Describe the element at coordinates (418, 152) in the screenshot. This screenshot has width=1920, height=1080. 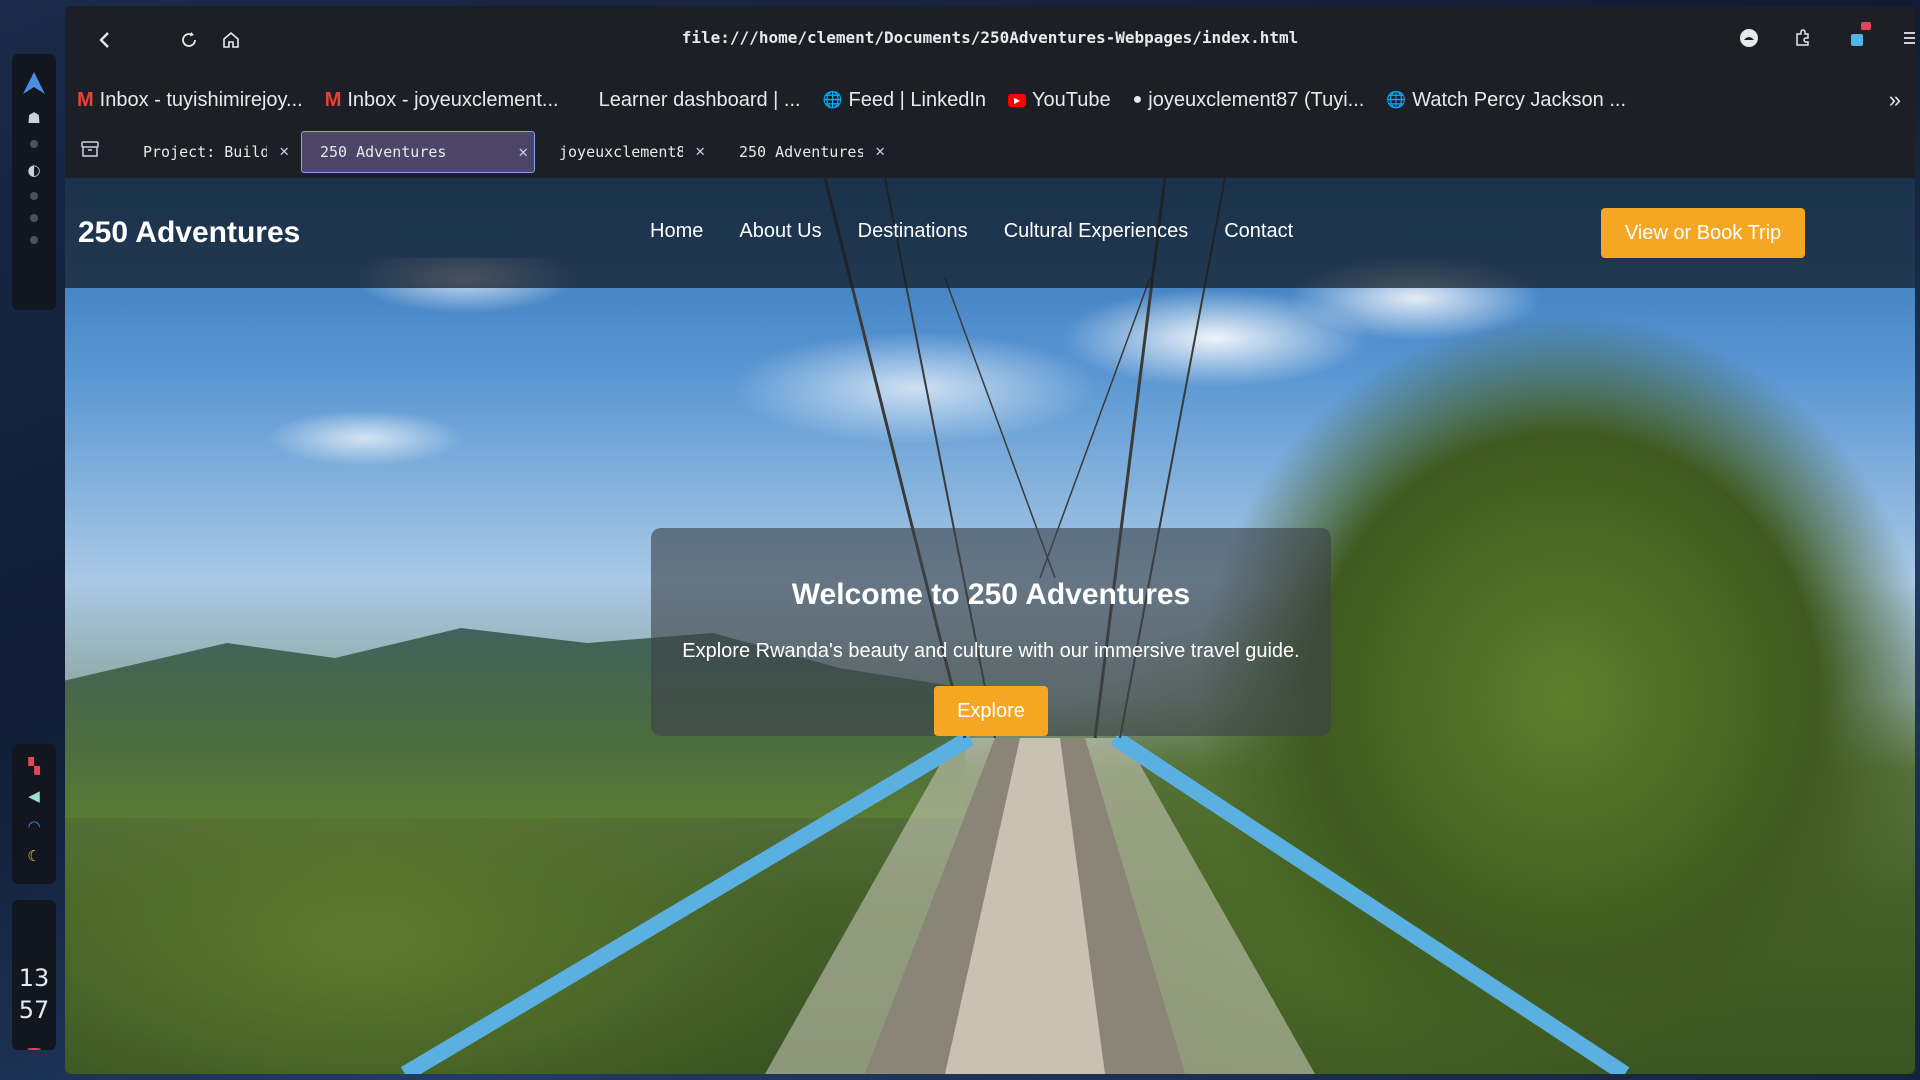
I see `tab-250-adventures-active: 250 Adventures ✕` at that location.